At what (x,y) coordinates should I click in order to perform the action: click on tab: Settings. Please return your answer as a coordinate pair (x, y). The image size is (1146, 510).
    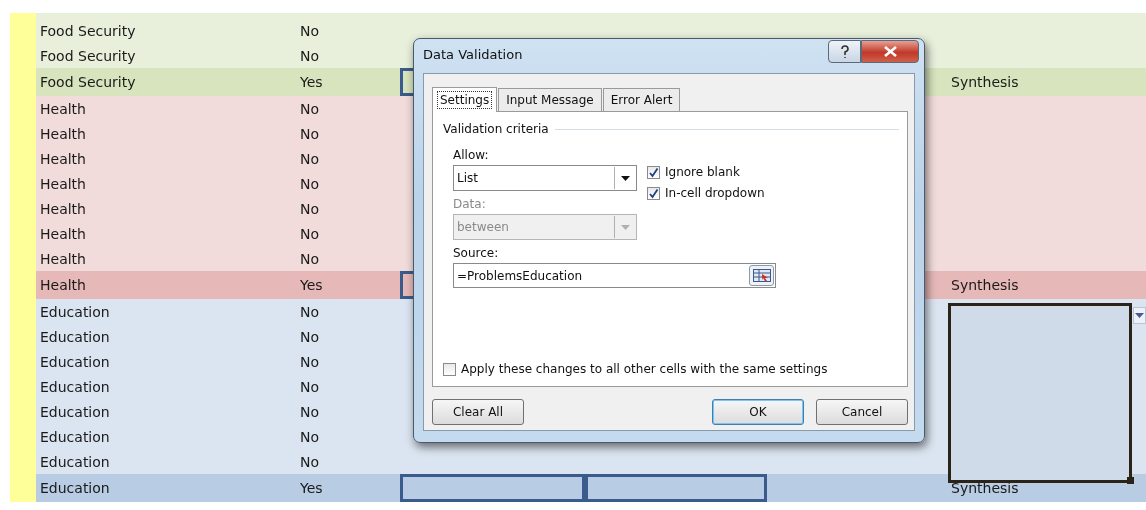
    Looking at the image, I should click on (465, 99).